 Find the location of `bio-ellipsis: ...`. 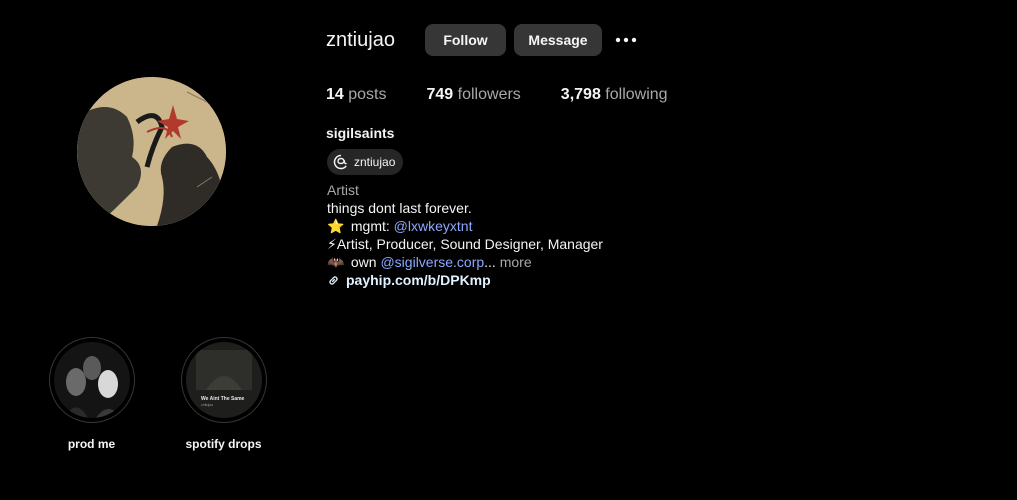

bio-ellipsis: ... is located at coordinates (490, 262).